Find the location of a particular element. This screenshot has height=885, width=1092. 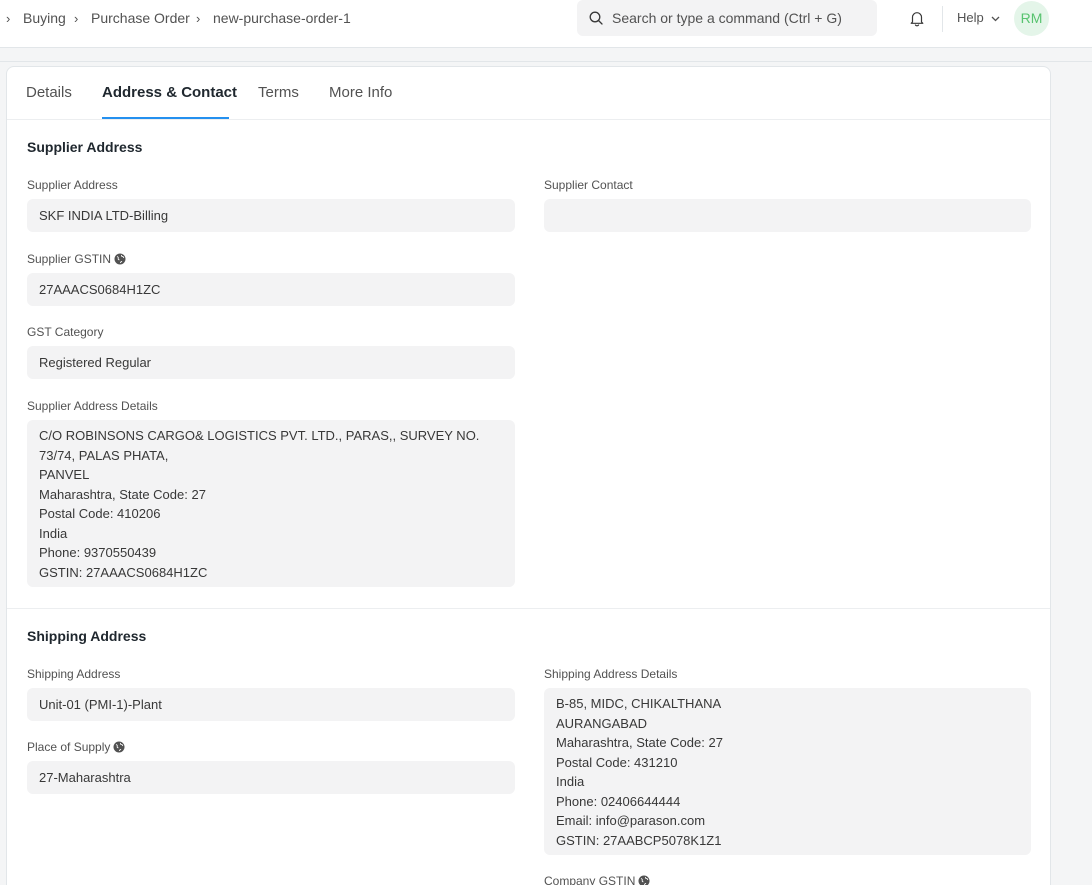

search-placeholder: Search or type a command (Ctrl + G) is located at coordinates (727, 18).